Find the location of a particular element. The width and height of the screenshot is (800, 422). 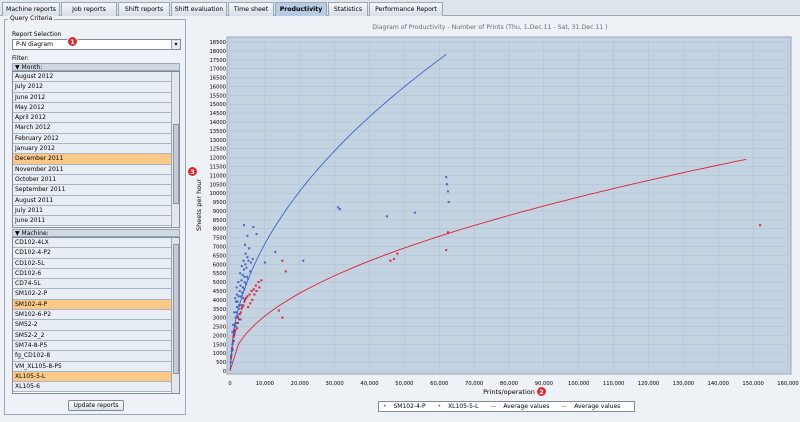

month-scroll-thumb is located at coordinates (176, 164).